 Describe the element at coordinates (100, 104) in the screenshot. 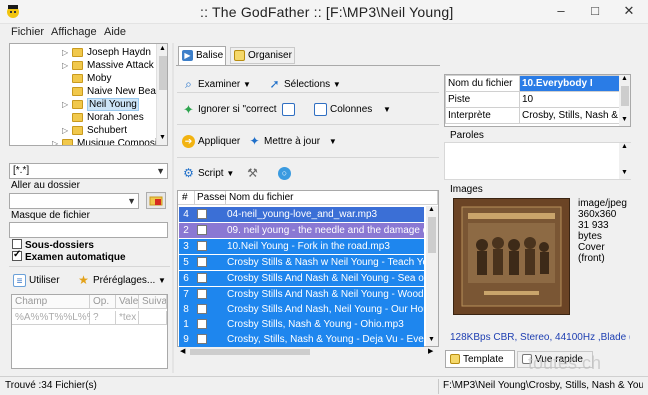

I see `tree-item-selected: ▷ Neil Young` at that location.